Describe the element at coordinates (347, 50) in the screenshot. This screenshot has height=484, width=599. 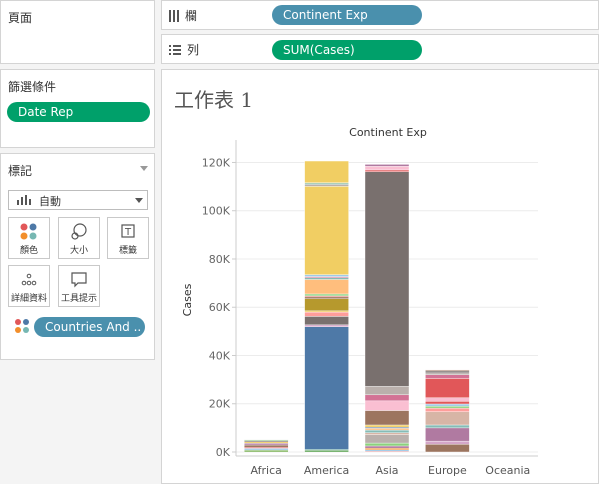
I see `sum-cases-pill: SUM(Cases)` at that location.